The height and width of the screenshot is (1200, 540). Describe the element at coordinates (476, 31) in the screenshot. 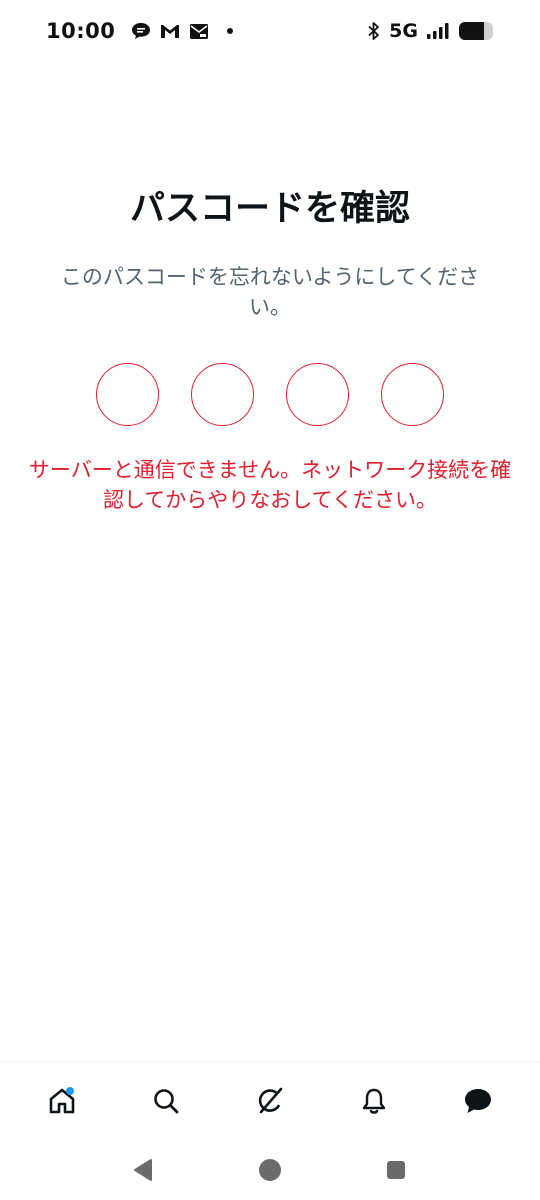

I see `battery-icon` at that location.